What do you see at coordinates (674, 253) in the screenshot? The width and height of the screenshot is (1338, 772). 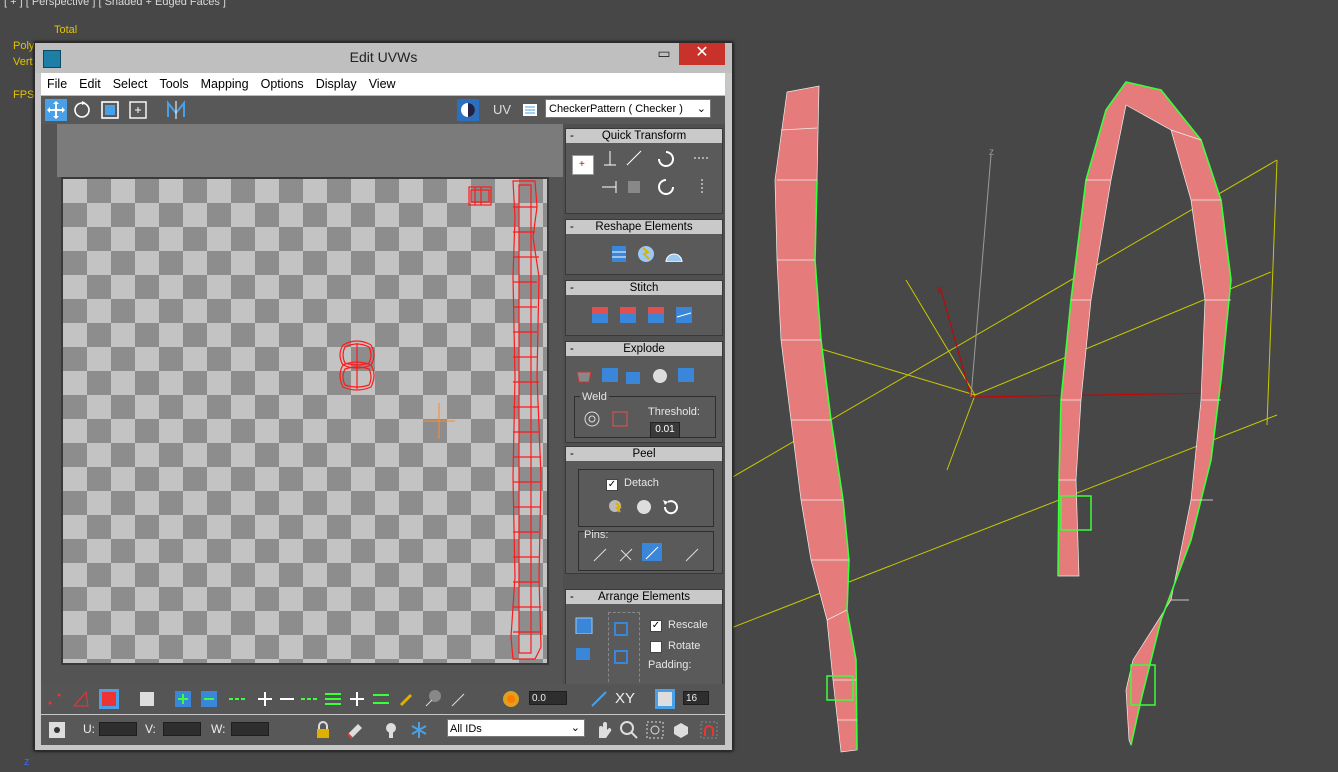 I see `relax-settings-icon` at bounding box center [674, 253].